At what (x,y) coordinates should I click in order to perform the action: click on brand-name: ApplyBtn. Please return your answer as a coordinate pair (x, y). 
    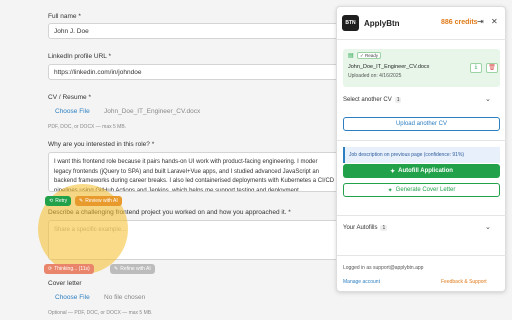
    Looking at the image, I should click on (382, 23).